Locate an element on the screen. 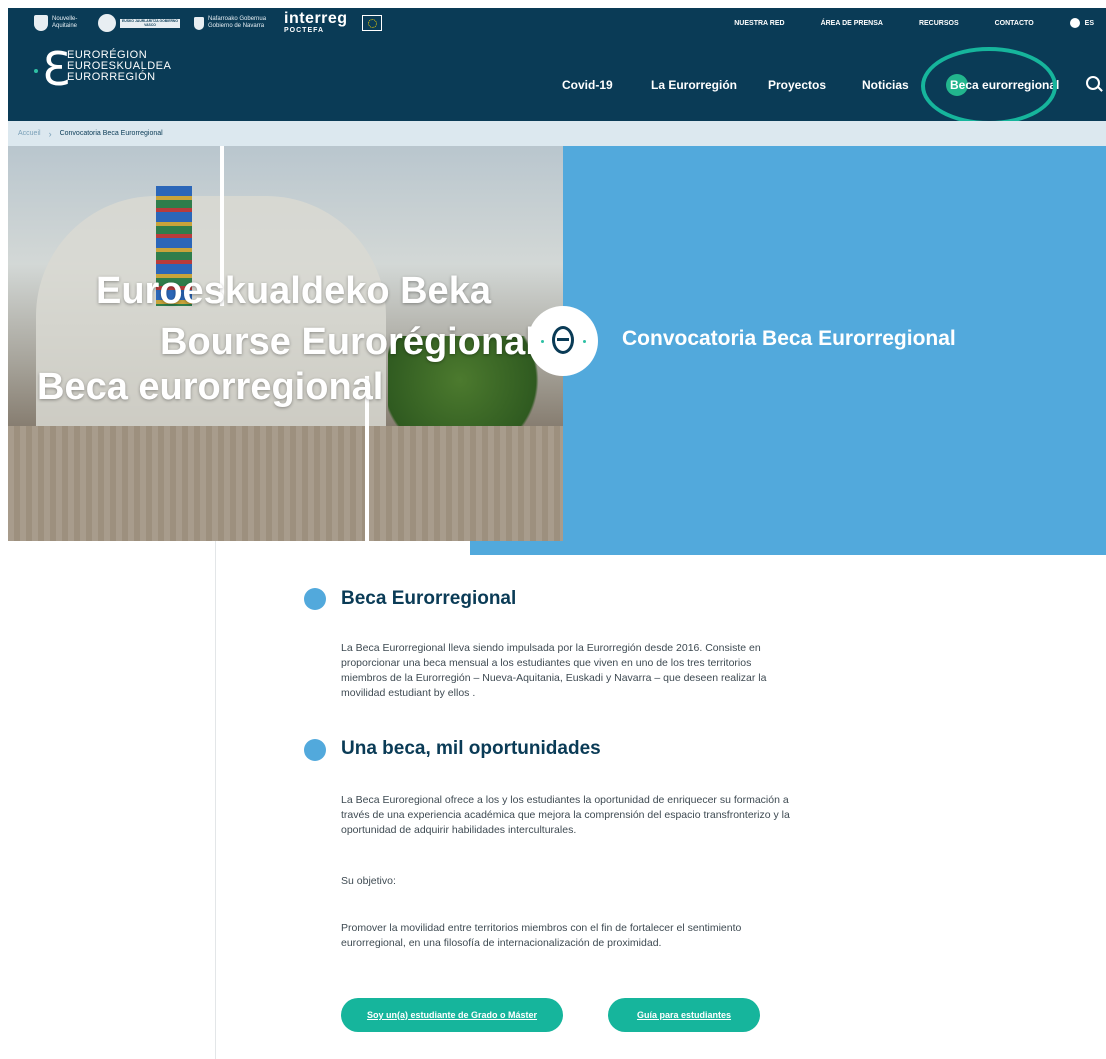  logo-wordmark: EURORÉGION EUROESKUALDEA EURORREGIÓN is located at coordinates (119, 66).